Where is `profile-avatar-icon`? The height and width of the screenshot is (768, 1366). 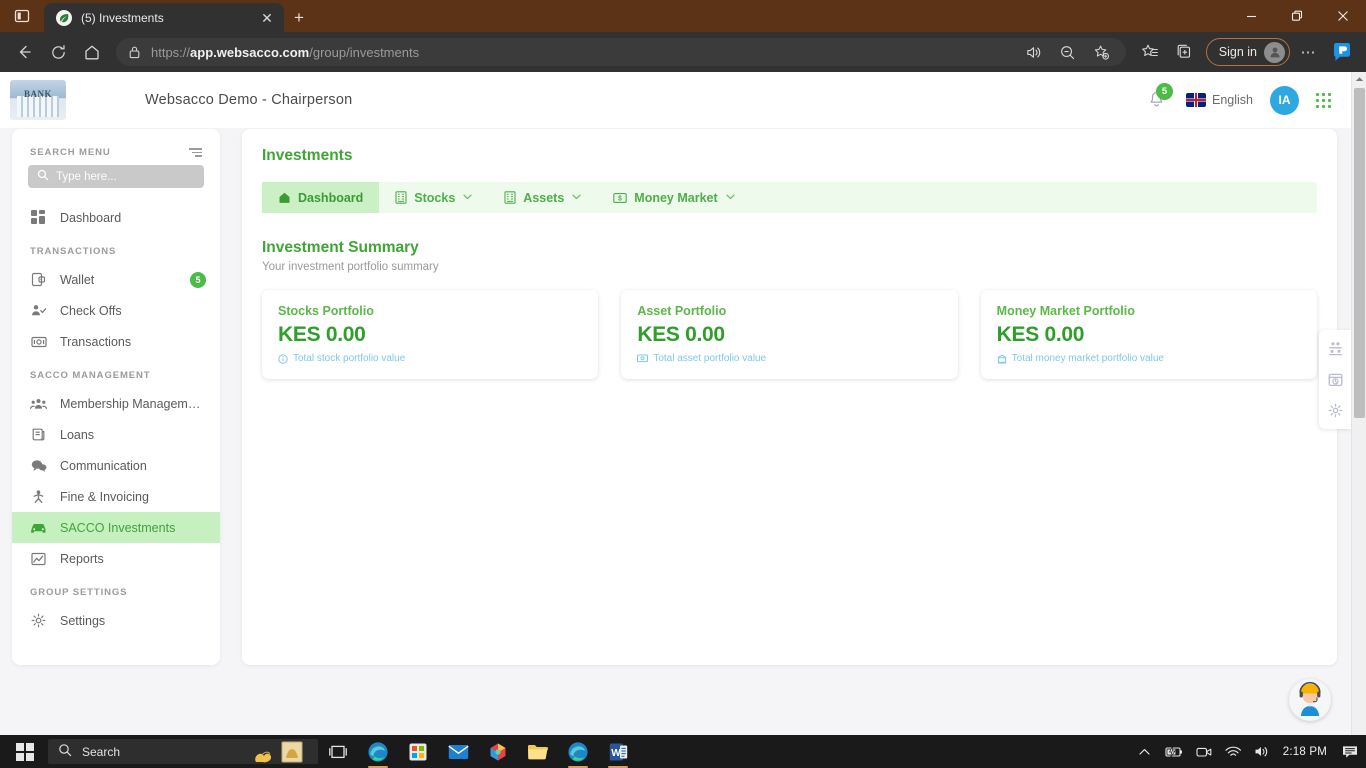 profile-avatar-icon is located at coordinates (1274, 52).